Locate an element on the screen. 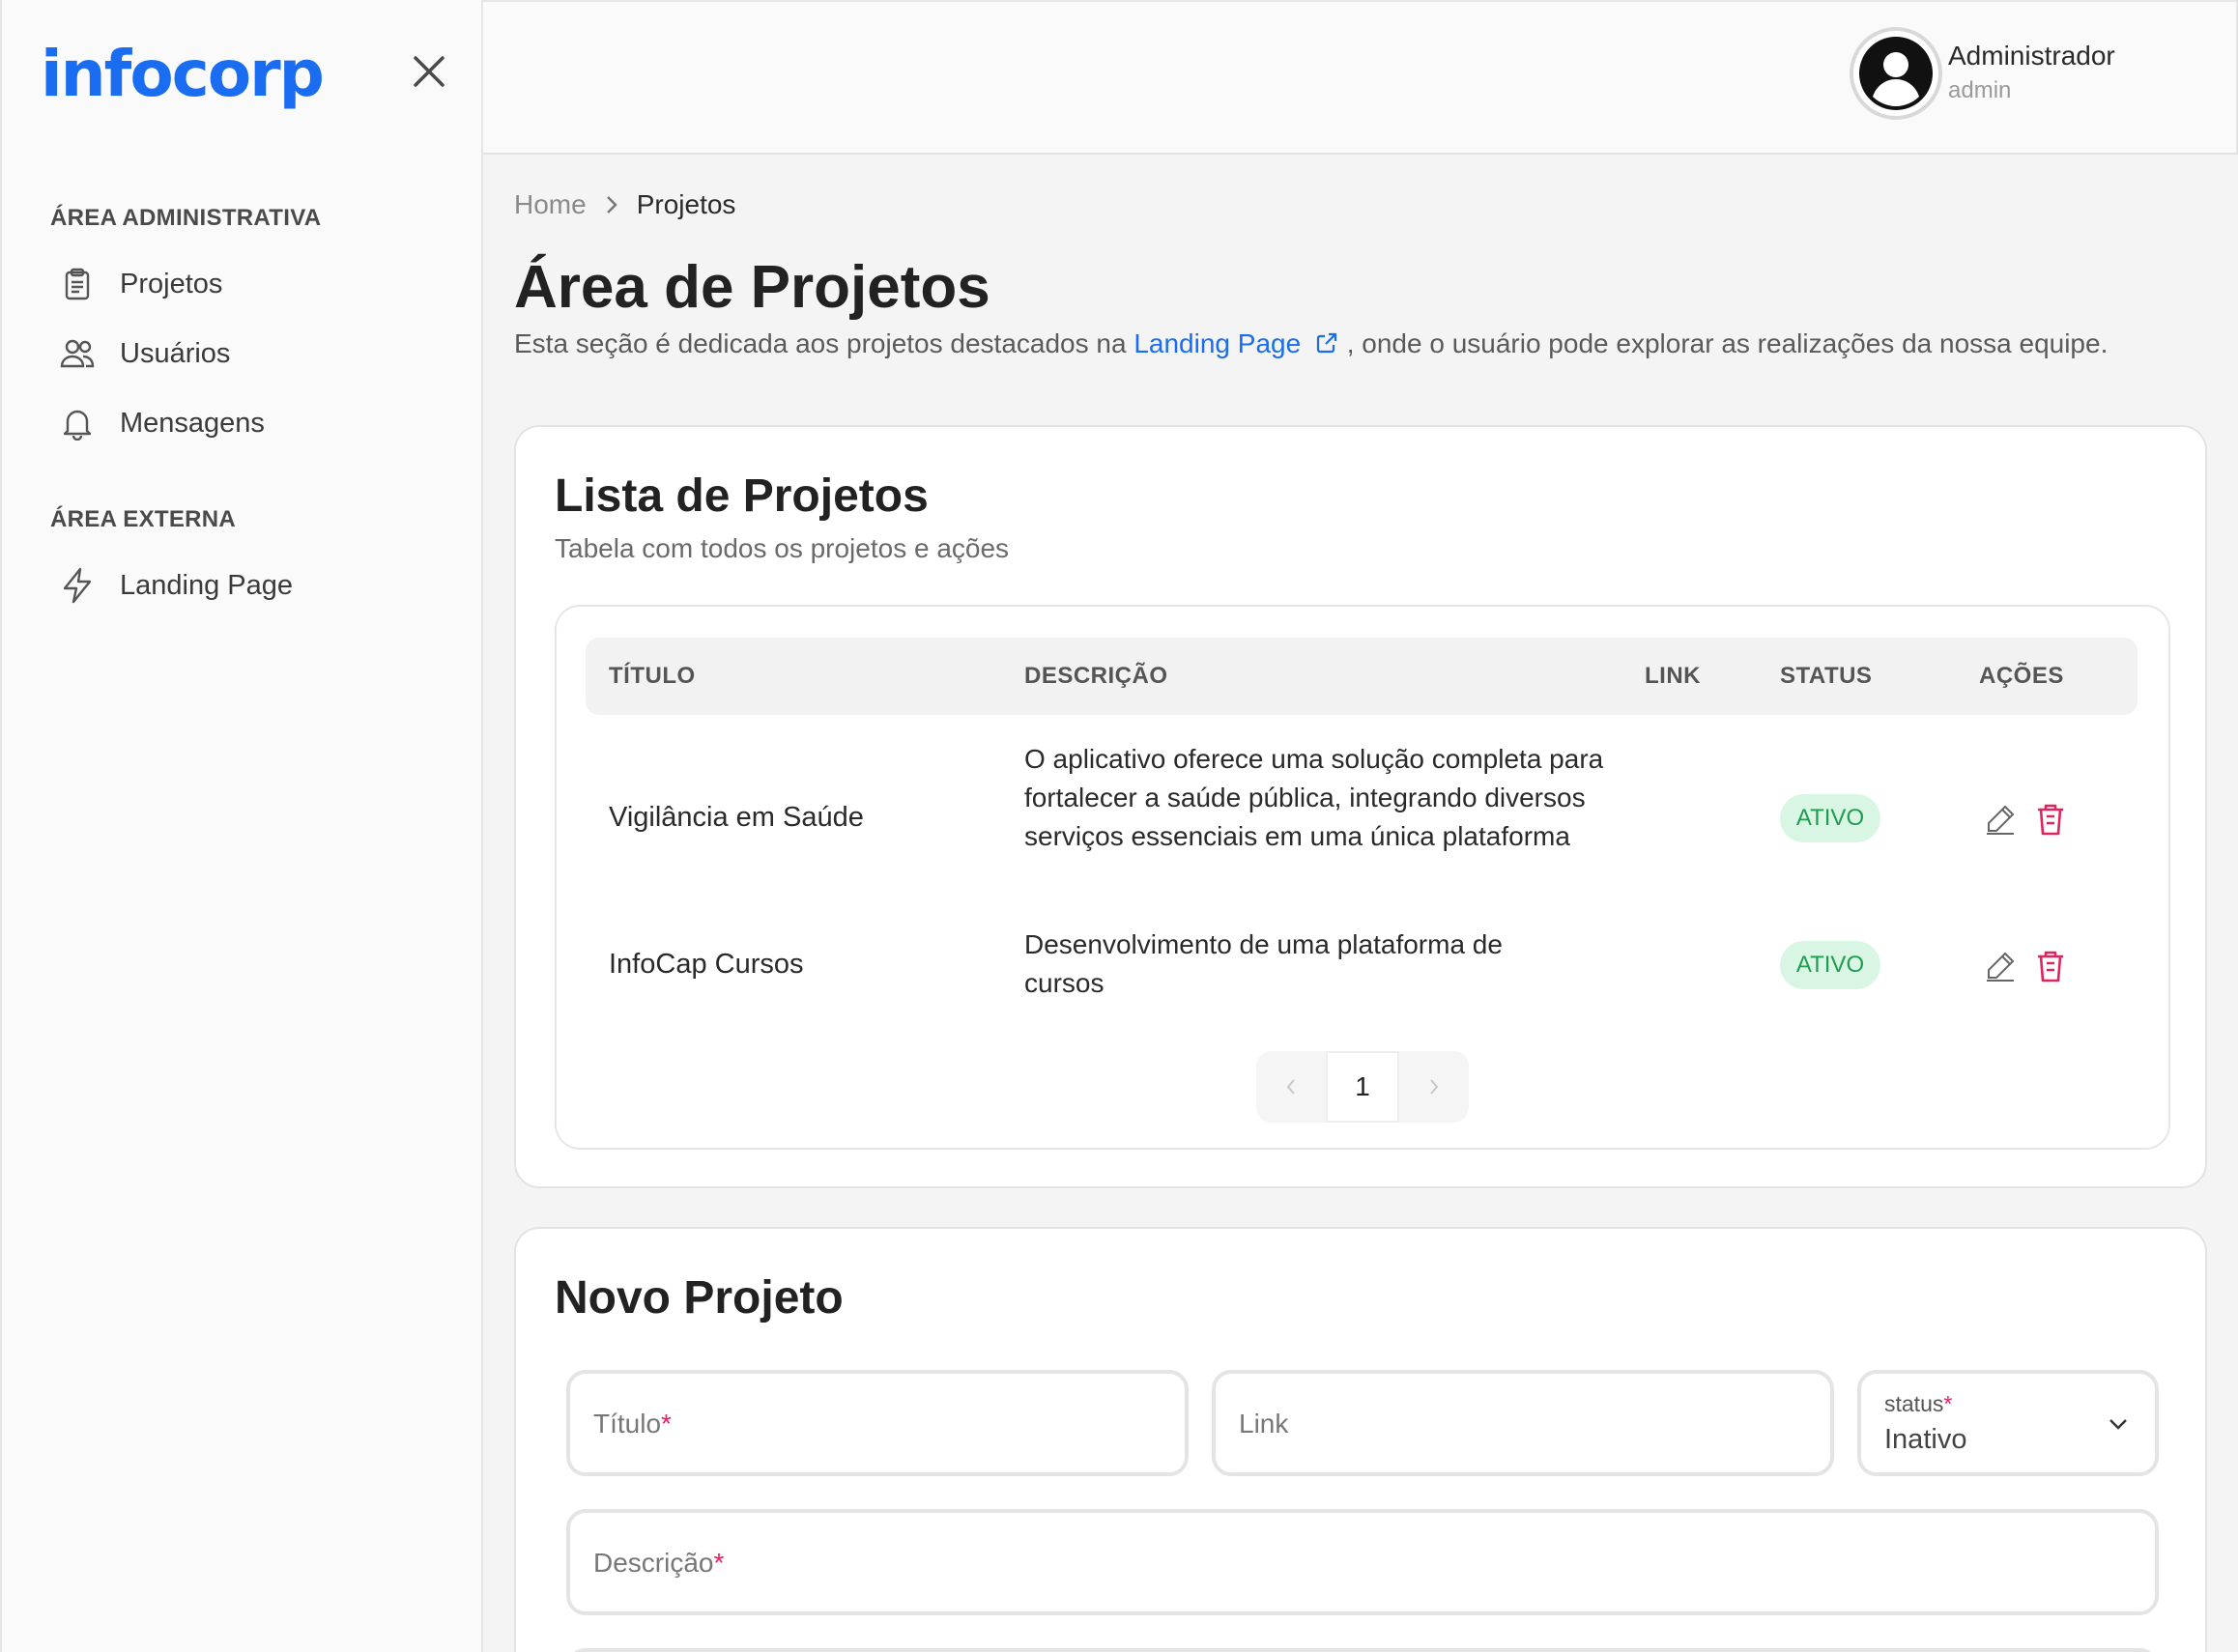 Image resolution: width=2238 pixels, height=1652 pixels. pagination: 1 is located at coordinates (1362, 1087).